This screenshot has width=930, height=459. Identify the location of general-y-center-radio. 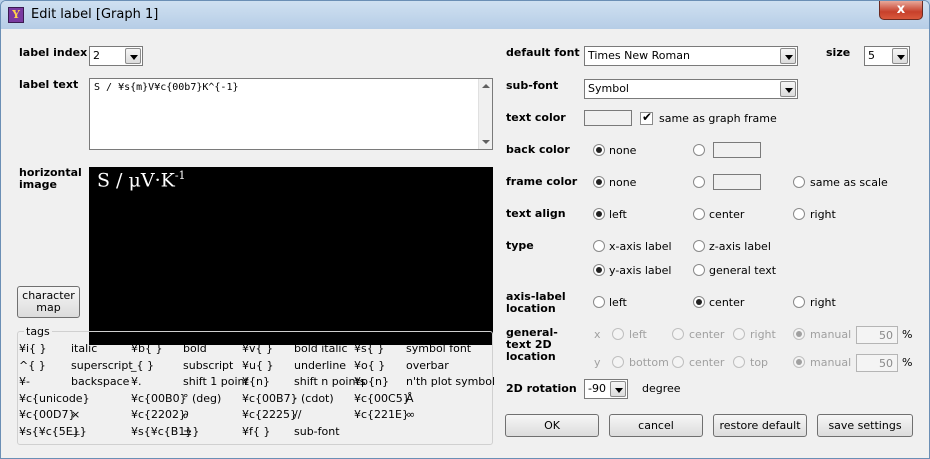
(678, 362).